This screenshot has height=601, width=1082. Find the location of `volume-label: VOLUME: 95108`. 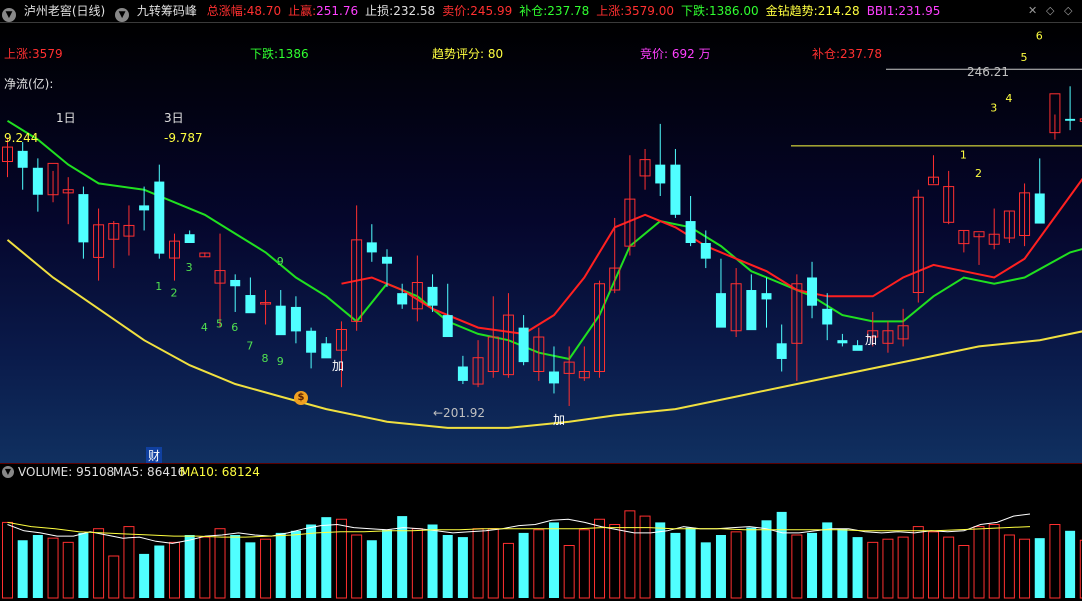

volume-label: VOLUME: 95108 is located at coordinates (66, 472).